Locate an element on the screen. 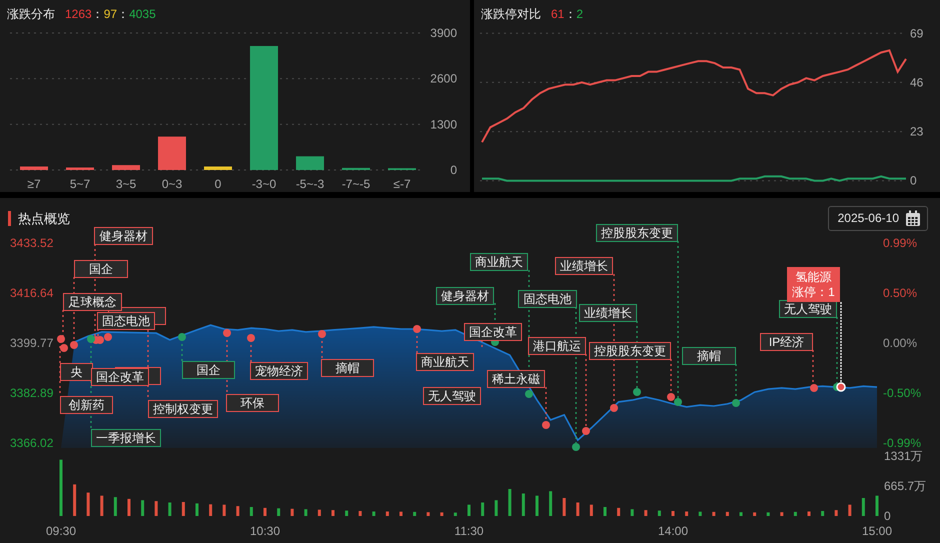 Image resolution: width=940 pixels, height=543 pixels. date-picker: 2025-06-10 is located at coordinates (878, 218).